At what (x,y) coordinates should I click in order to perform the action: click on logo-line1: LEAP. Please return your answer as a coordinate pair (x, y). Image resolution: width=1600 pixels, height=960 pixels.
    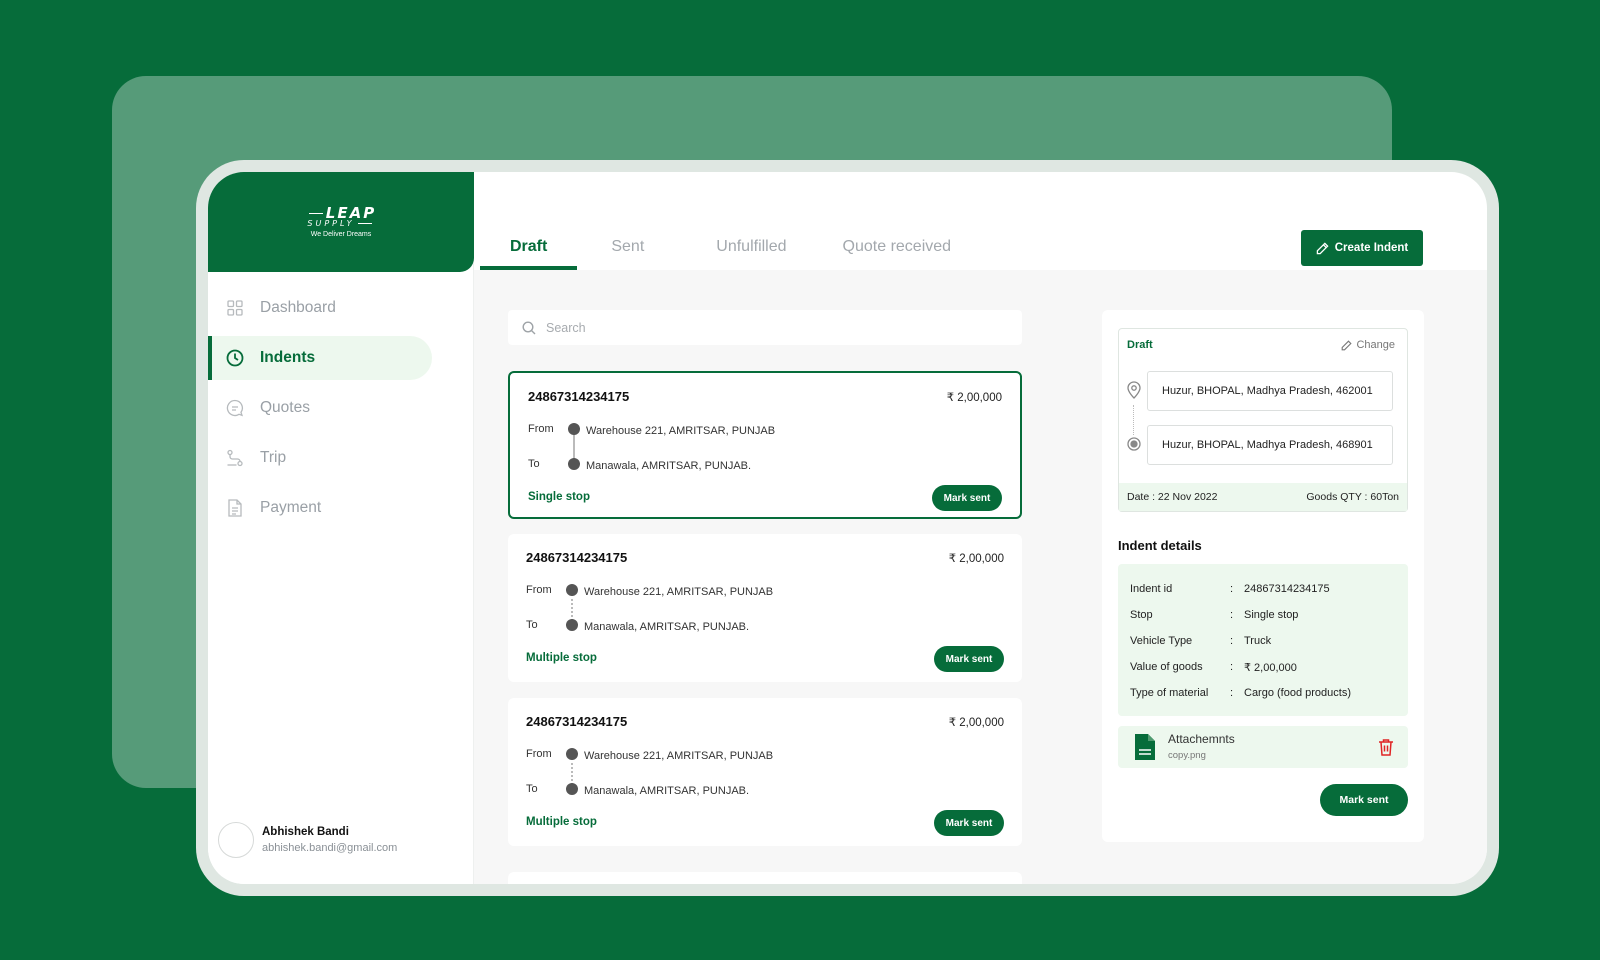
    Looking at the image, I should click on (351, 212).